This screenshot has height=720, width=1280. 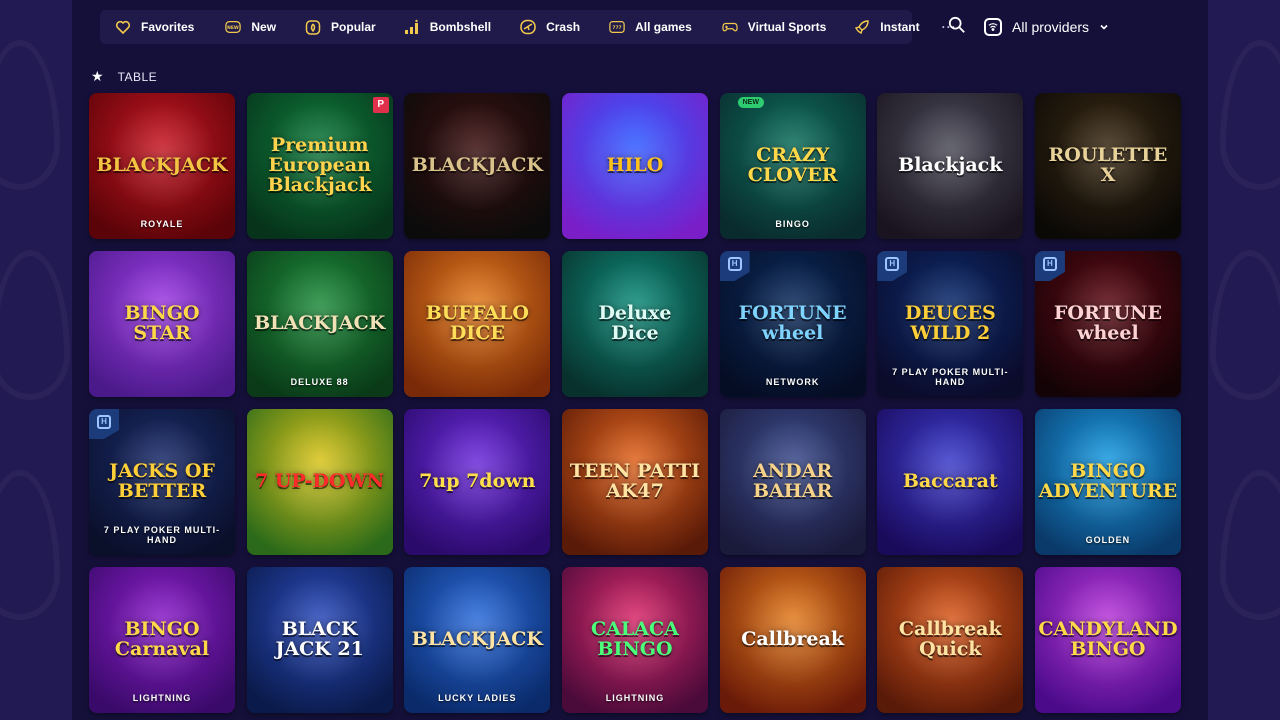 I want to click on providers-dropdown: All providers, so click(x=1046, y=27).